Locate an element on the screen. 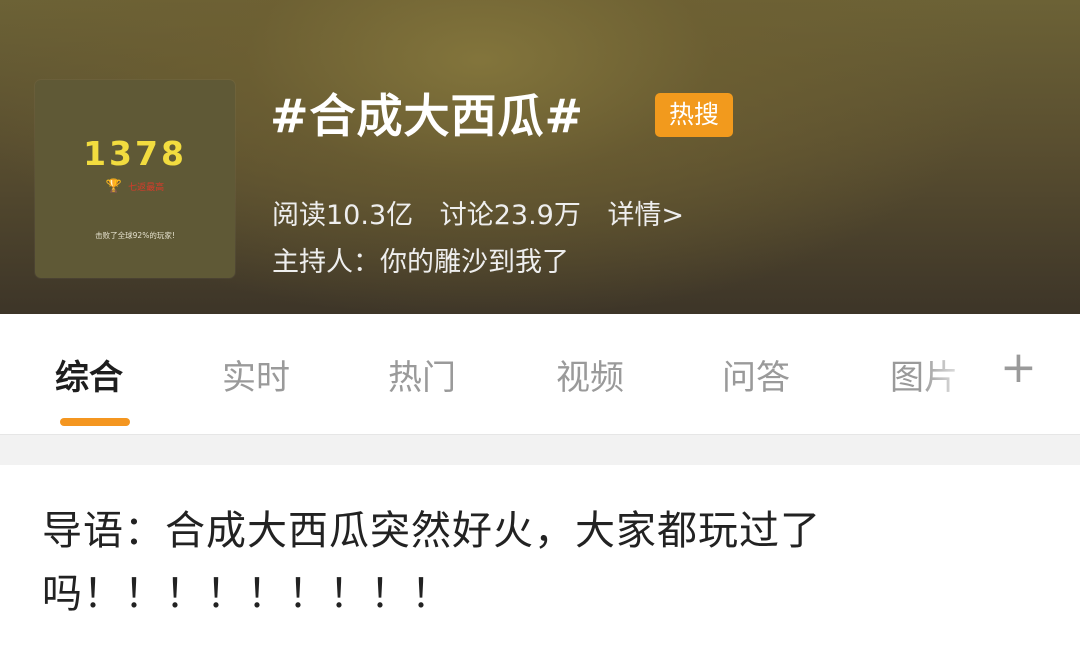 The image size is (1080, 665). tab-realtime: 实时 is located at coordinates (256, 374).